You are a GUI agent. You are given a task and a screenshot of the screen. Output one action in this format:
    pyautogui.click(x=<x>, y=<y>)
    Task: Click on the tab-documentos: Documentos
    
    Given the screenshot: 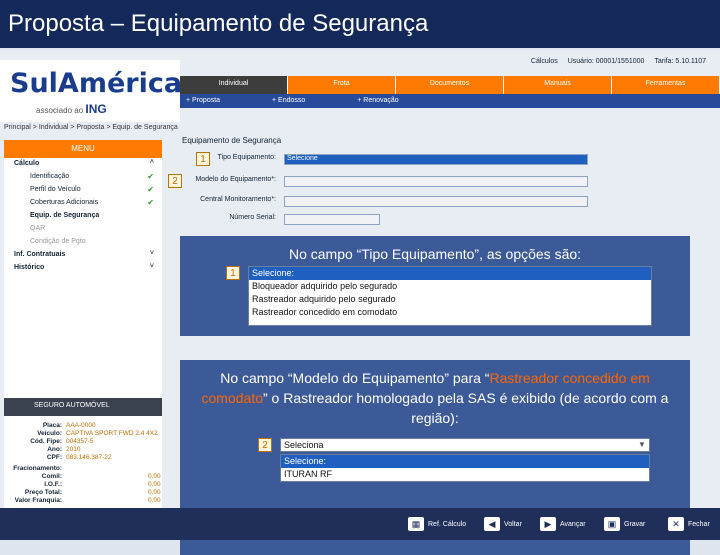 What is the action you would take?
    pyautogui.click(x=450, y=85)
    